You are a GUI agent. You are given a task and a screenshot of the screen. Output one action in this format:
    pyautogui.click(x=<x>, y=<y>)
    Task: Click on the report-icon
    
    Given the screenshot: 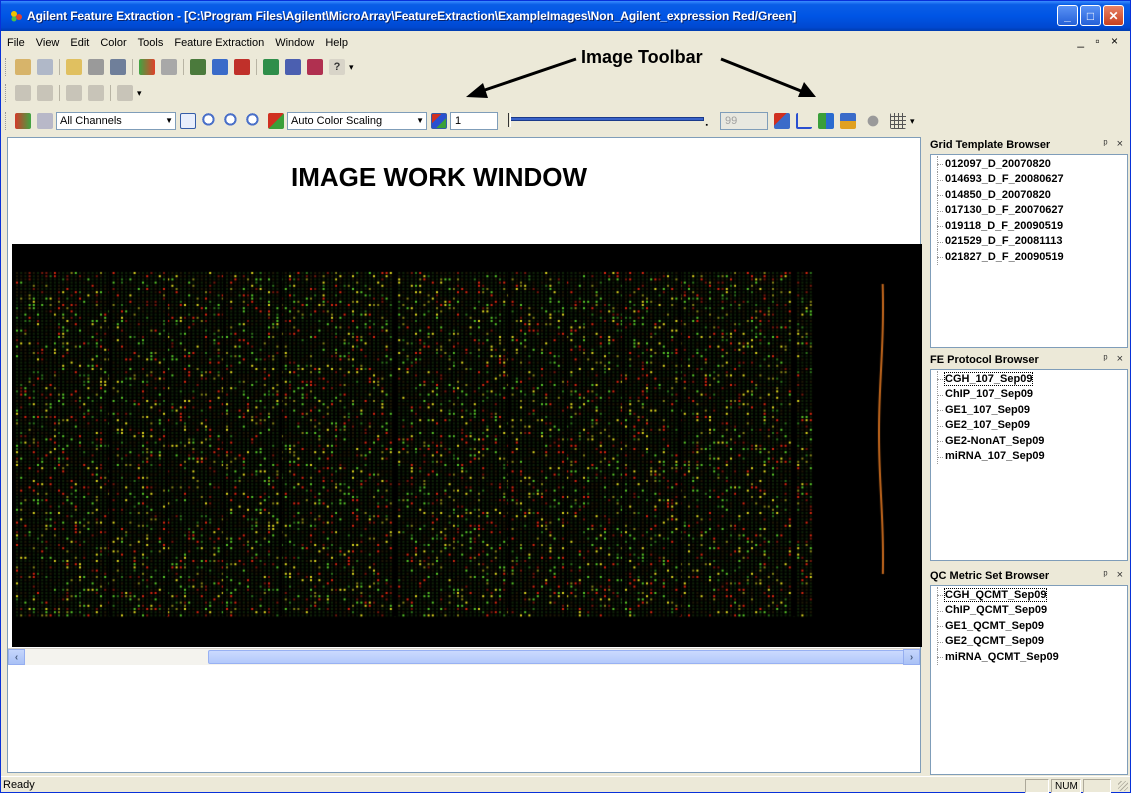 What is the action you would take?
    pyautogui.click(x=315, y=67)
    